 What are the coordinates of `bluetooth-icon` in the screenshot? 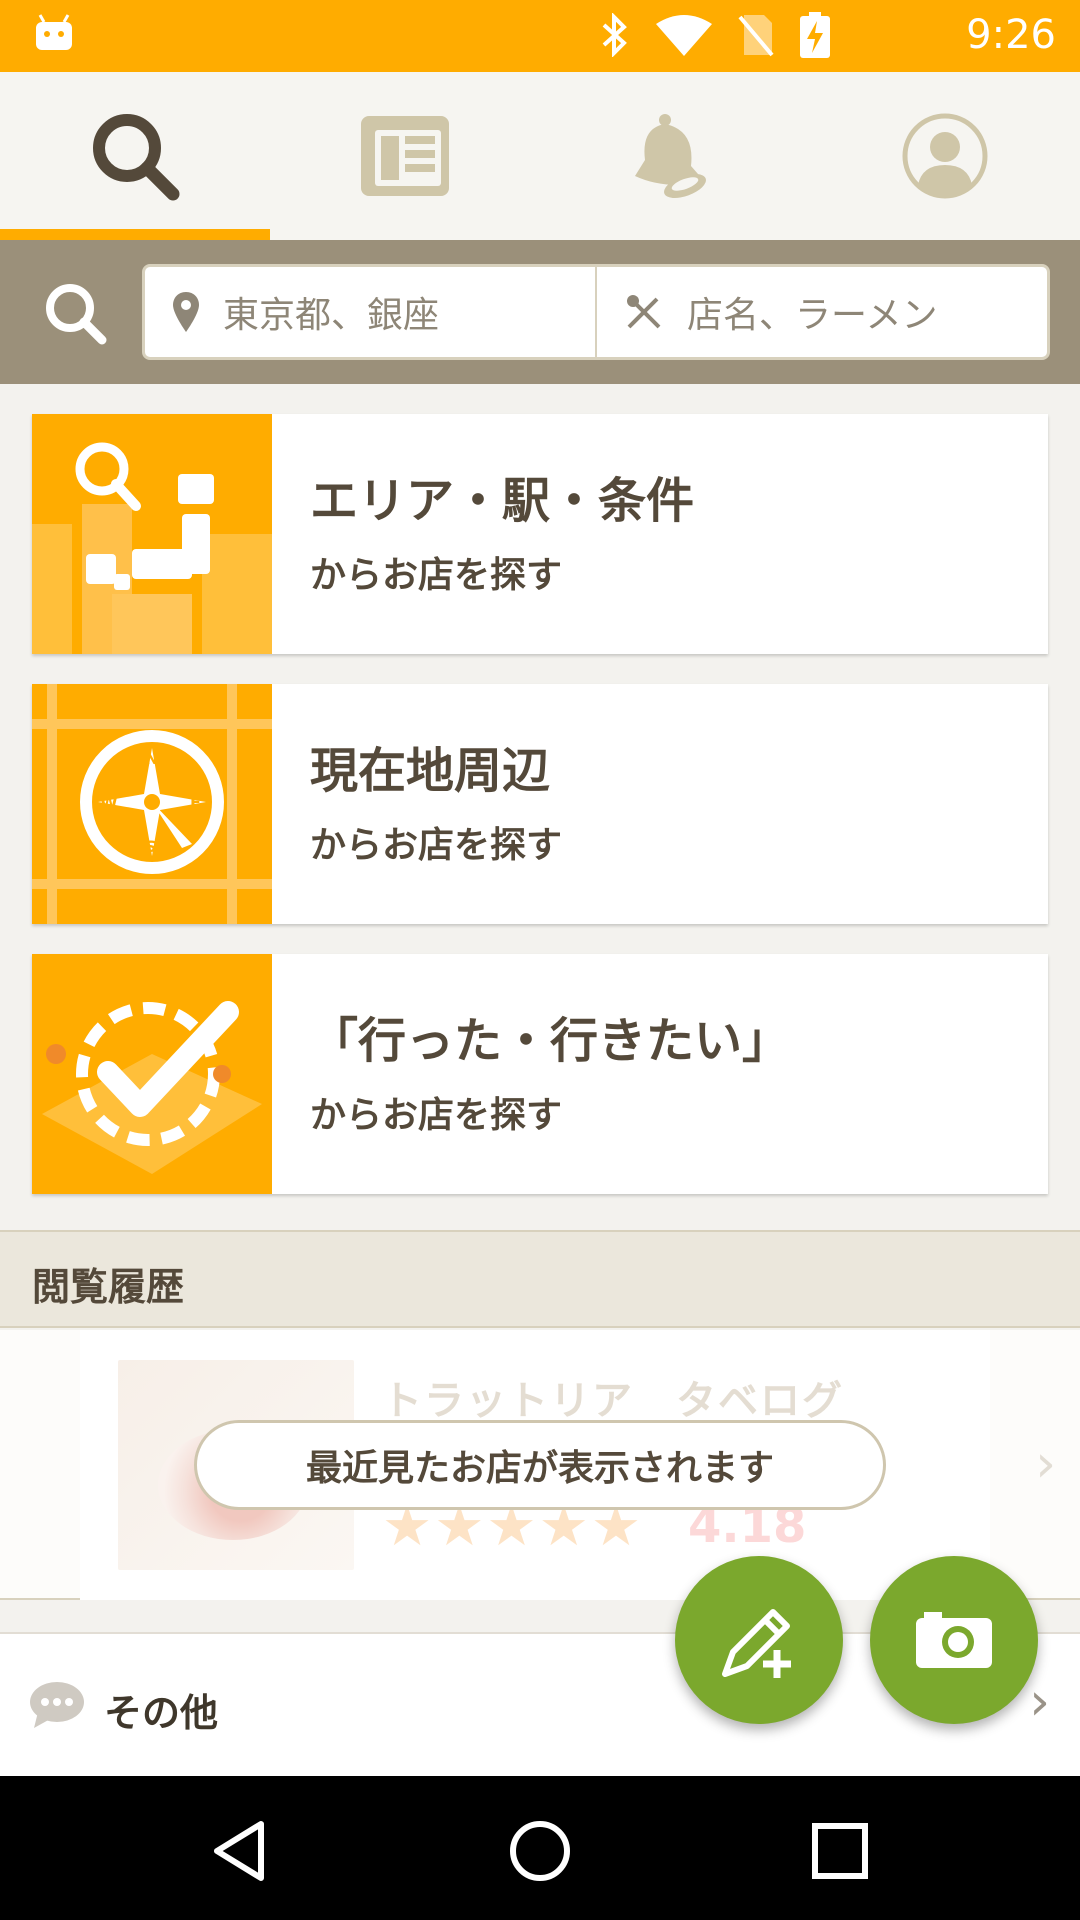 It's located at (614, 35).